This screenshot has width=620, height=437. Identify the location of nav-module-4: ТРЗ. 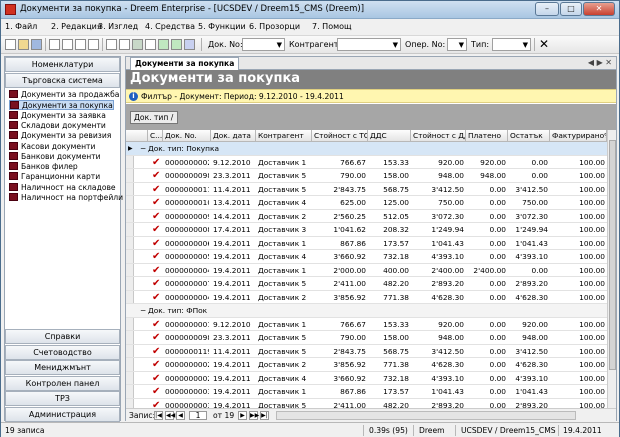
(62, 398).